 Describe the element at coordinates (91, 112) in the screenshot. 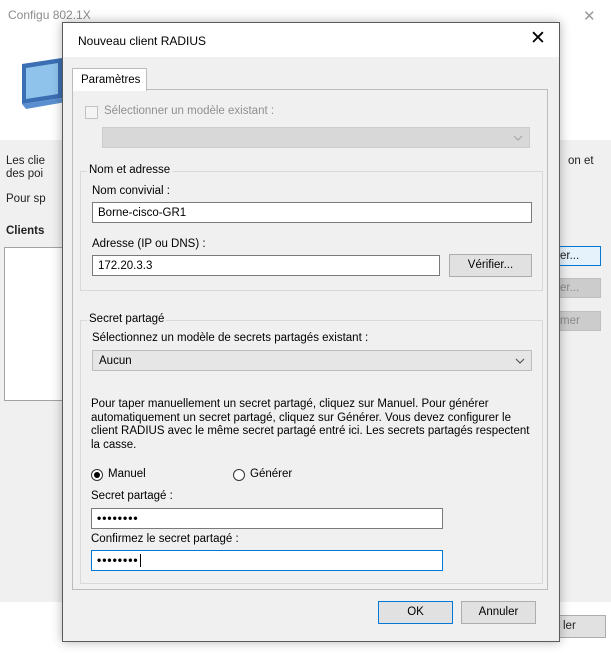

I see `template-checkbox` at that location.